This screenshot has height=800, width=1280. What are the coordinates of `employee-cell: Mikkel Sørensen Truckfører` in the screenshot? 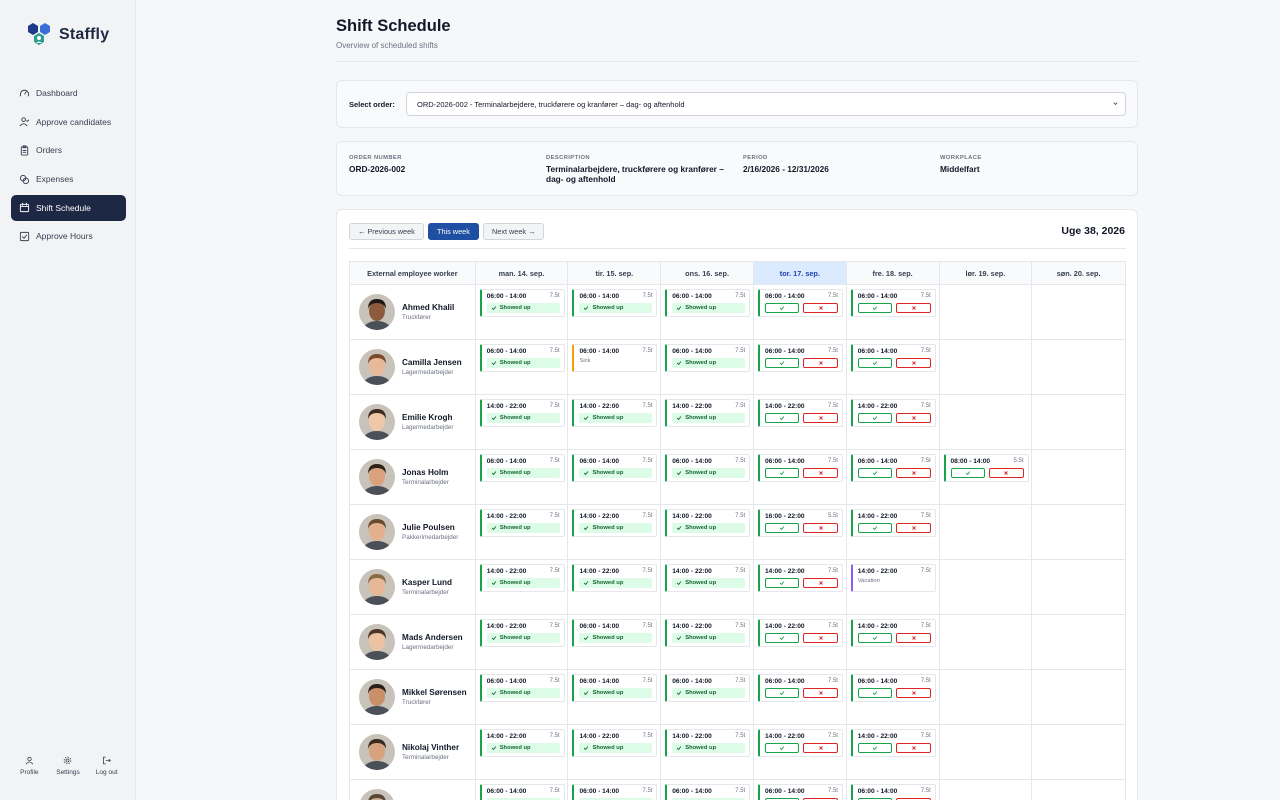 It's located at (413, 697).